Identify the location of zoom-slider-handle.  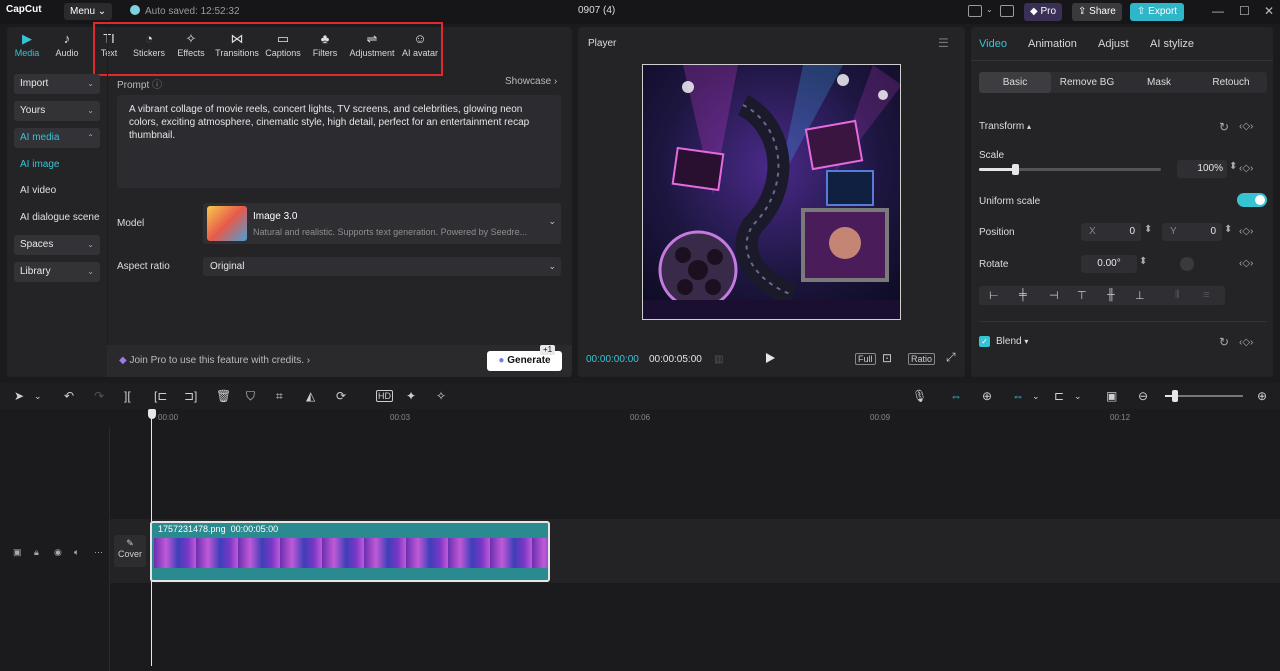
(1175, 396).